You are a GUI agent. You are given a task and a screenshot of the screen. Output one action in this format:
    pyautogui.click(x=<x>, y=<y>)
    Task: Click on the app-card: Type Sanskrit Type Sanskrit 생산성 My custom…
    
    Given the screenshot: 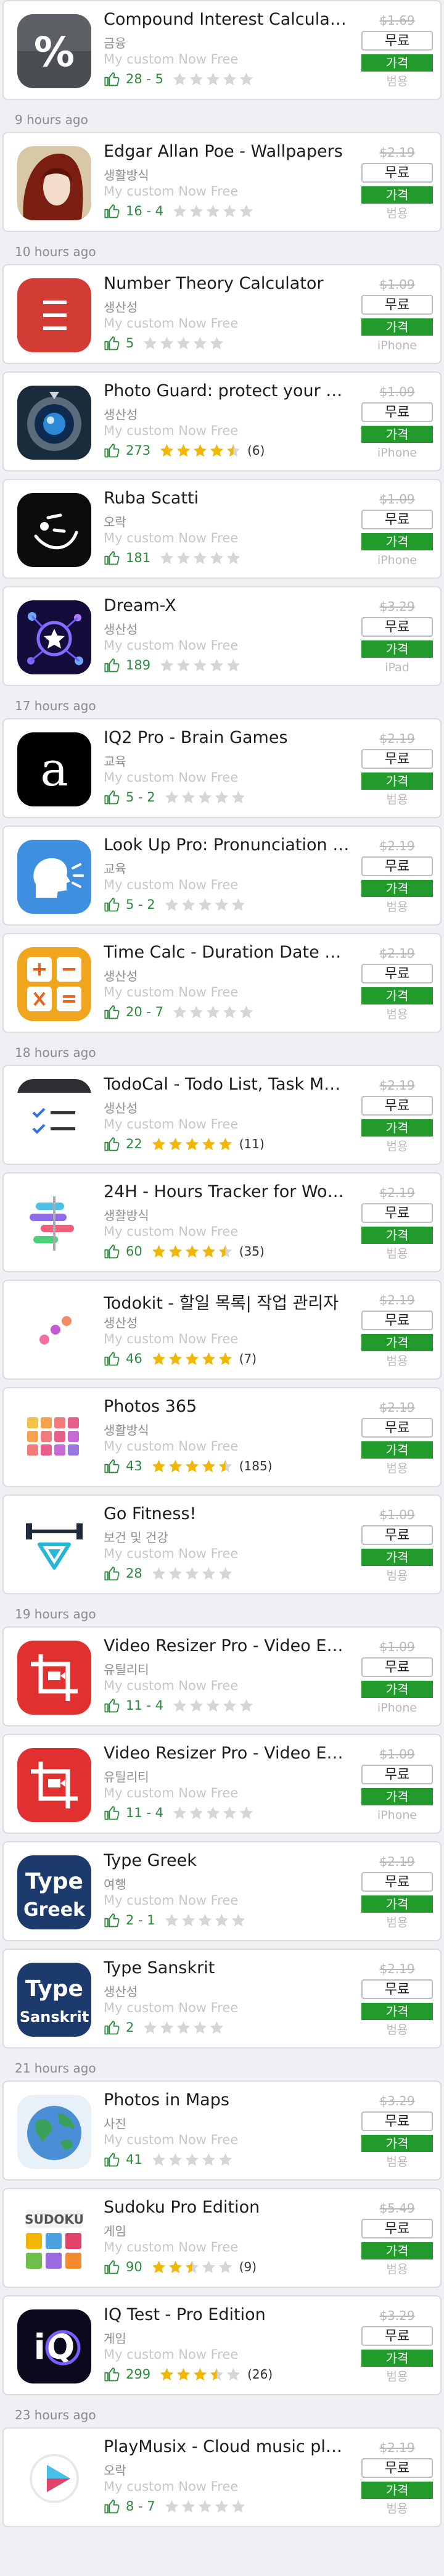 What is the action you would take?
    pyautogui.click(x=222, y=1998)
    